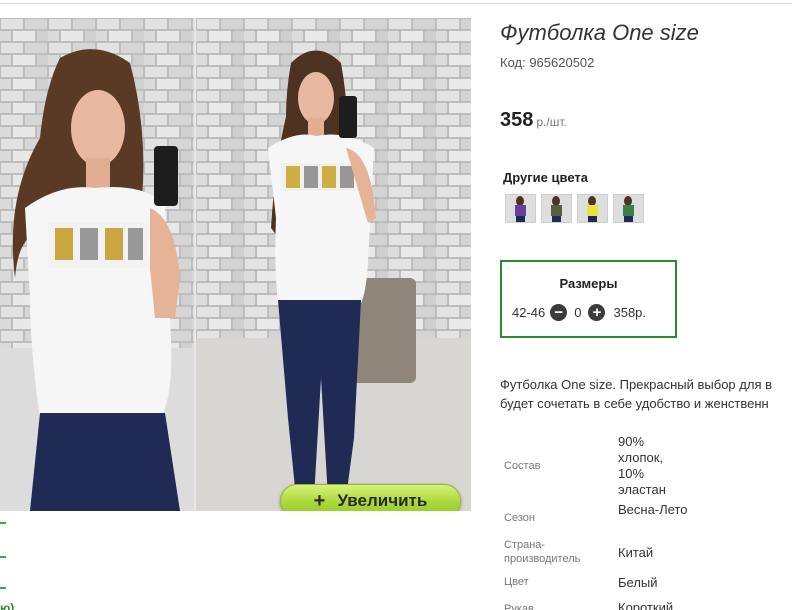 This screenshot has width=792, height=610. Describe the element at coordinates (630, 312) in the screenshot. I see `size-price: 358р.` at that location.